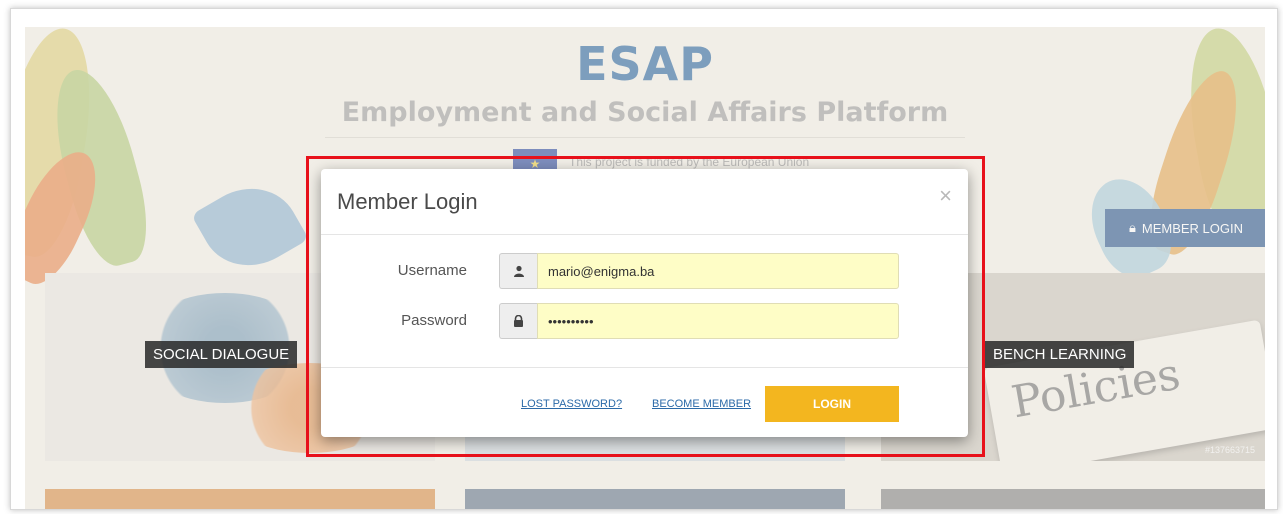  I want to click on become-member-link: BECOME MEMBER, so click(701, 404).